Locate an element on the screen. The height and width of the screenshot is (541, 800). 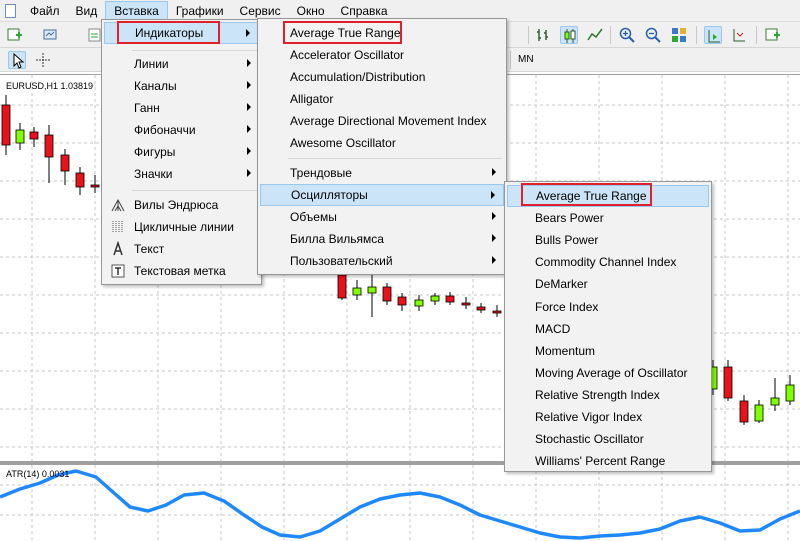
oscillator-bears-power: Bears Power is located at coordinates (608, 218).